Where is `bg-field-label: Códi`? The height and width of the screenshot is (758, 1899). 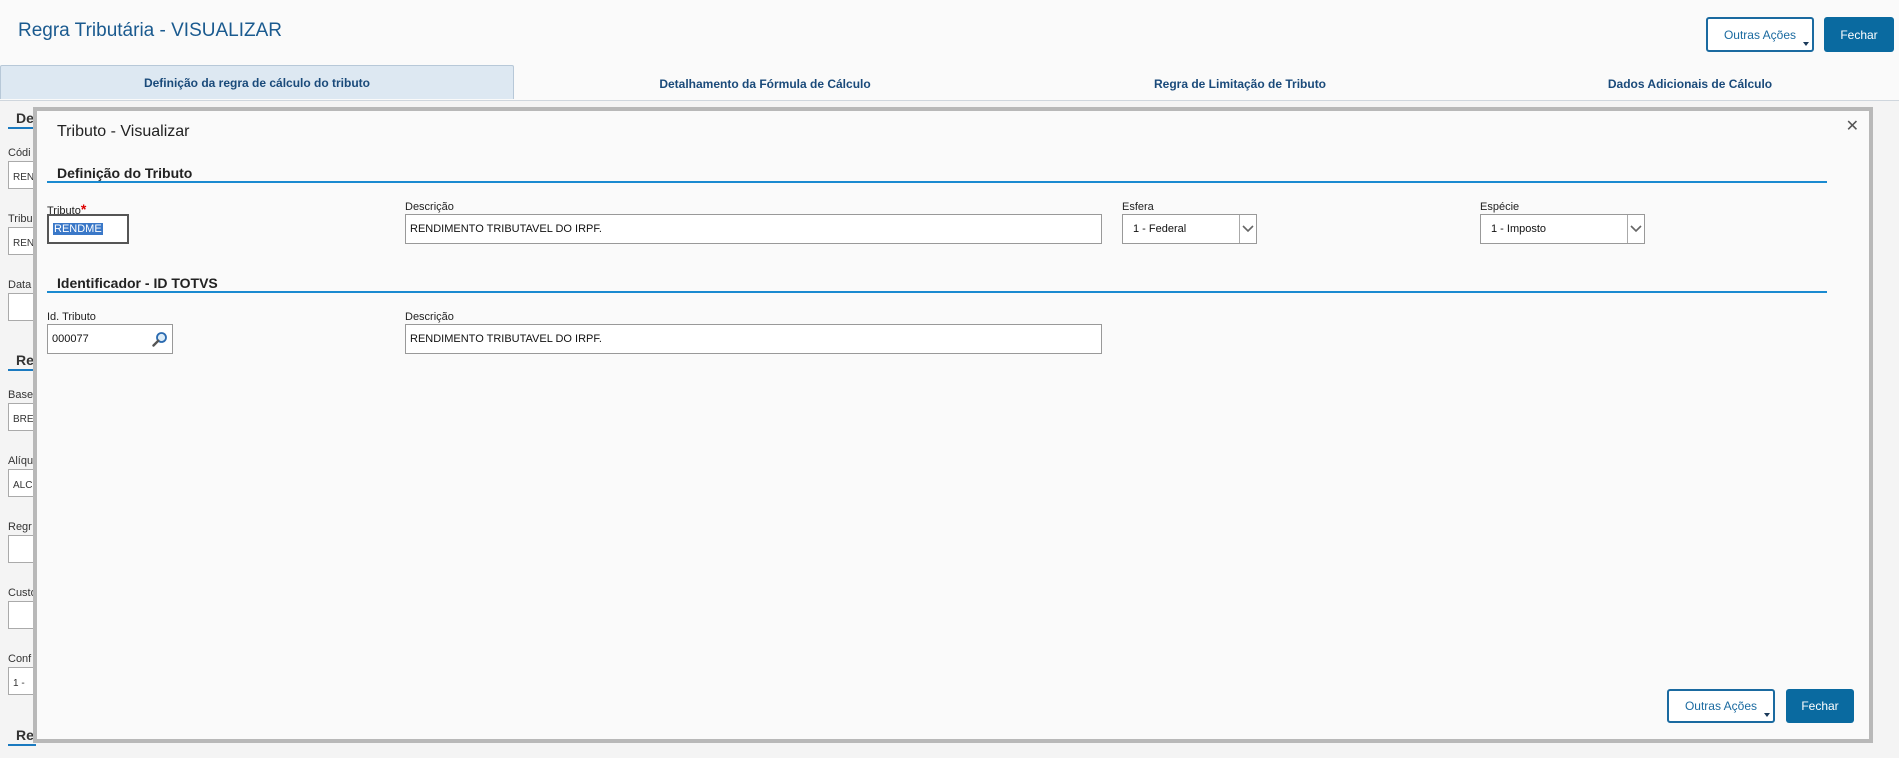
bg-field-label: Códi is located at coordinates (19, 153).